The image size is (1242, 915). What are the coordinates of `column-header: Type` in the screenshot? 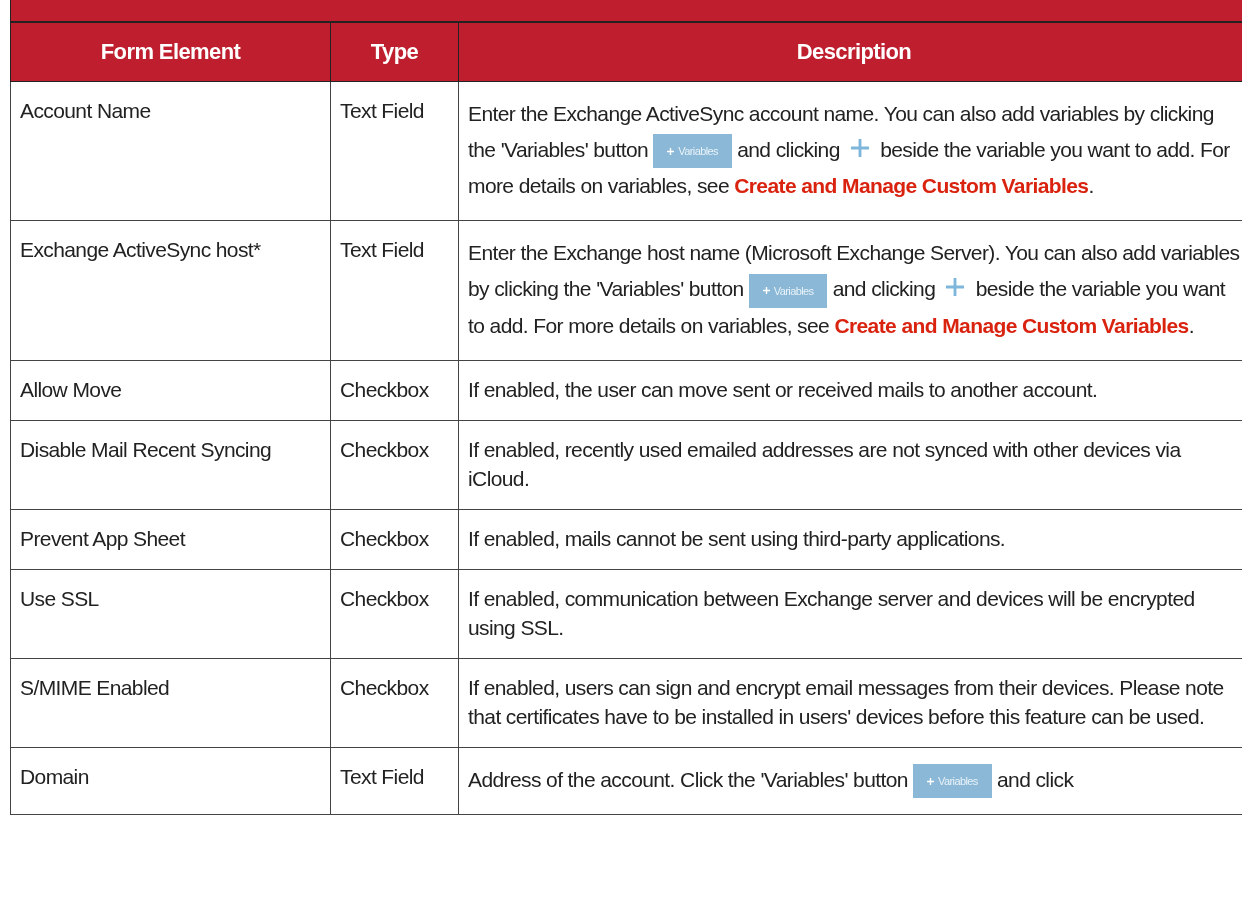 It's located at (394, 52).